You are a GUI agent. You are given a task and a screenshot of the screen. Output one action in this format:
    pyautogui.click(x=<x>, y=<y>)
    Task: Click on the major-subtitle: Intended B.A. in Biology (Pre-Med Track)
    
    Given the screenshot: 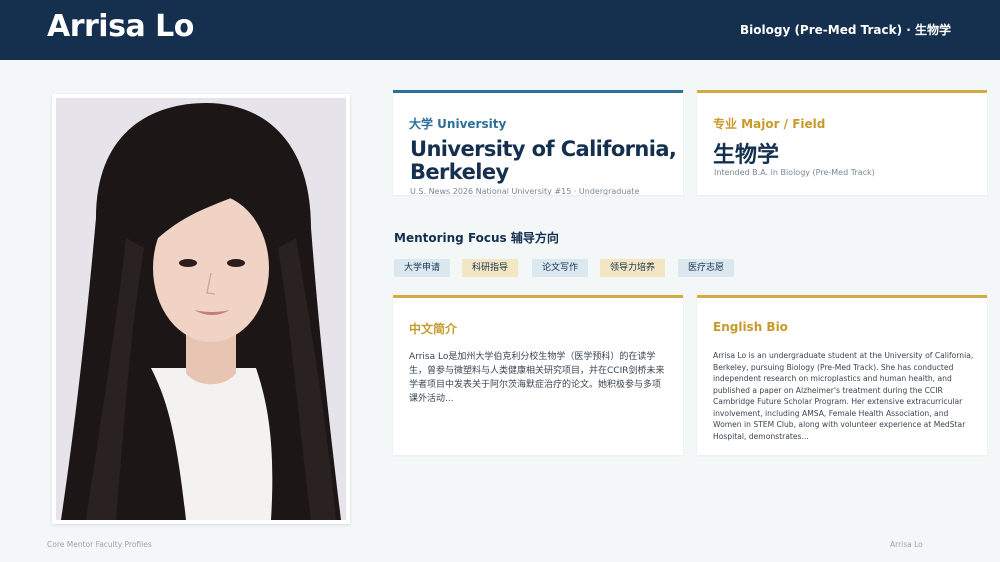 What is the action you would take?
    pyautogui.click(x=794, y=172)
    